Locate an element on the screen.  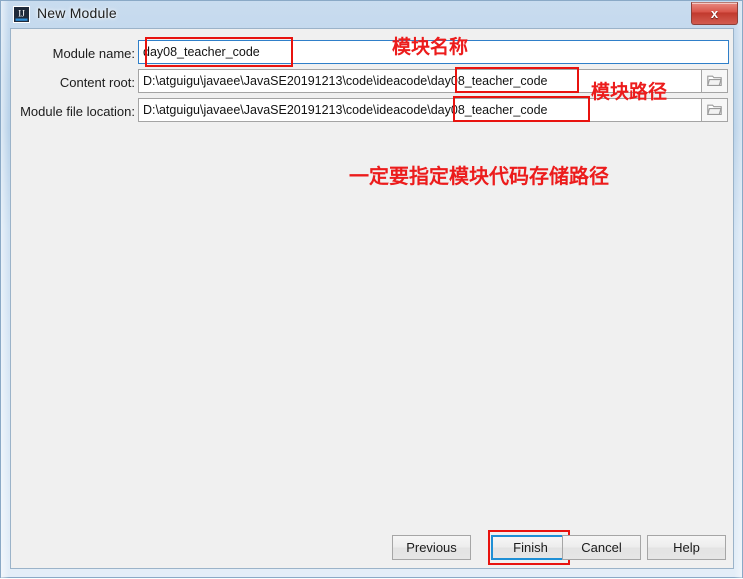
content-root-label: Content root: is located at coordinates (97, 82).